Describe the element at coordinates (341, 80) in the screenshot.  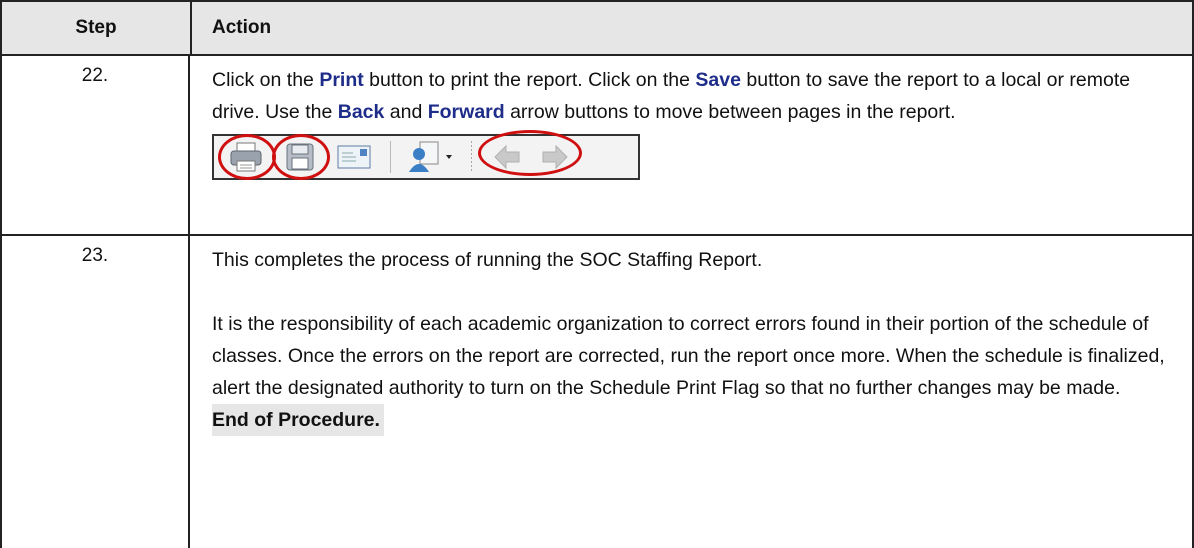
I see `print-keyword: Print` at that location.